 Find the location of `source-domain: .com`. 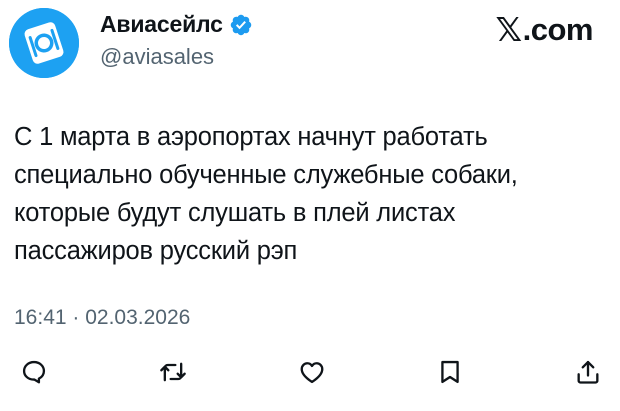

source-domain: .com is located at coordinates (558, 29).